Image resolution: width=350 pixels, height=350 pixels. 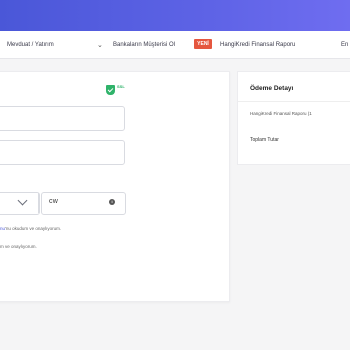 What do you see at coordinates (62, 152) in the screenshot?
I see `card-number-input` at bounding box center [62, 152].